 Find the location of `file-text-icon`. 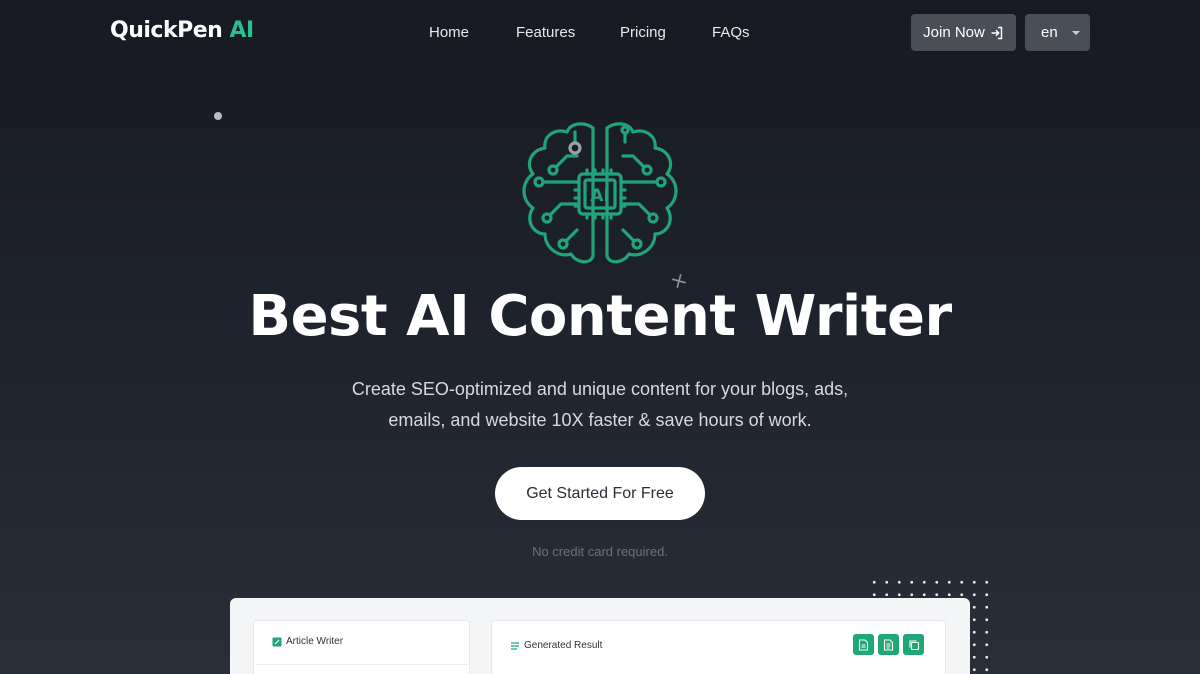

file-text-icon is located at coordinates (888, 644).